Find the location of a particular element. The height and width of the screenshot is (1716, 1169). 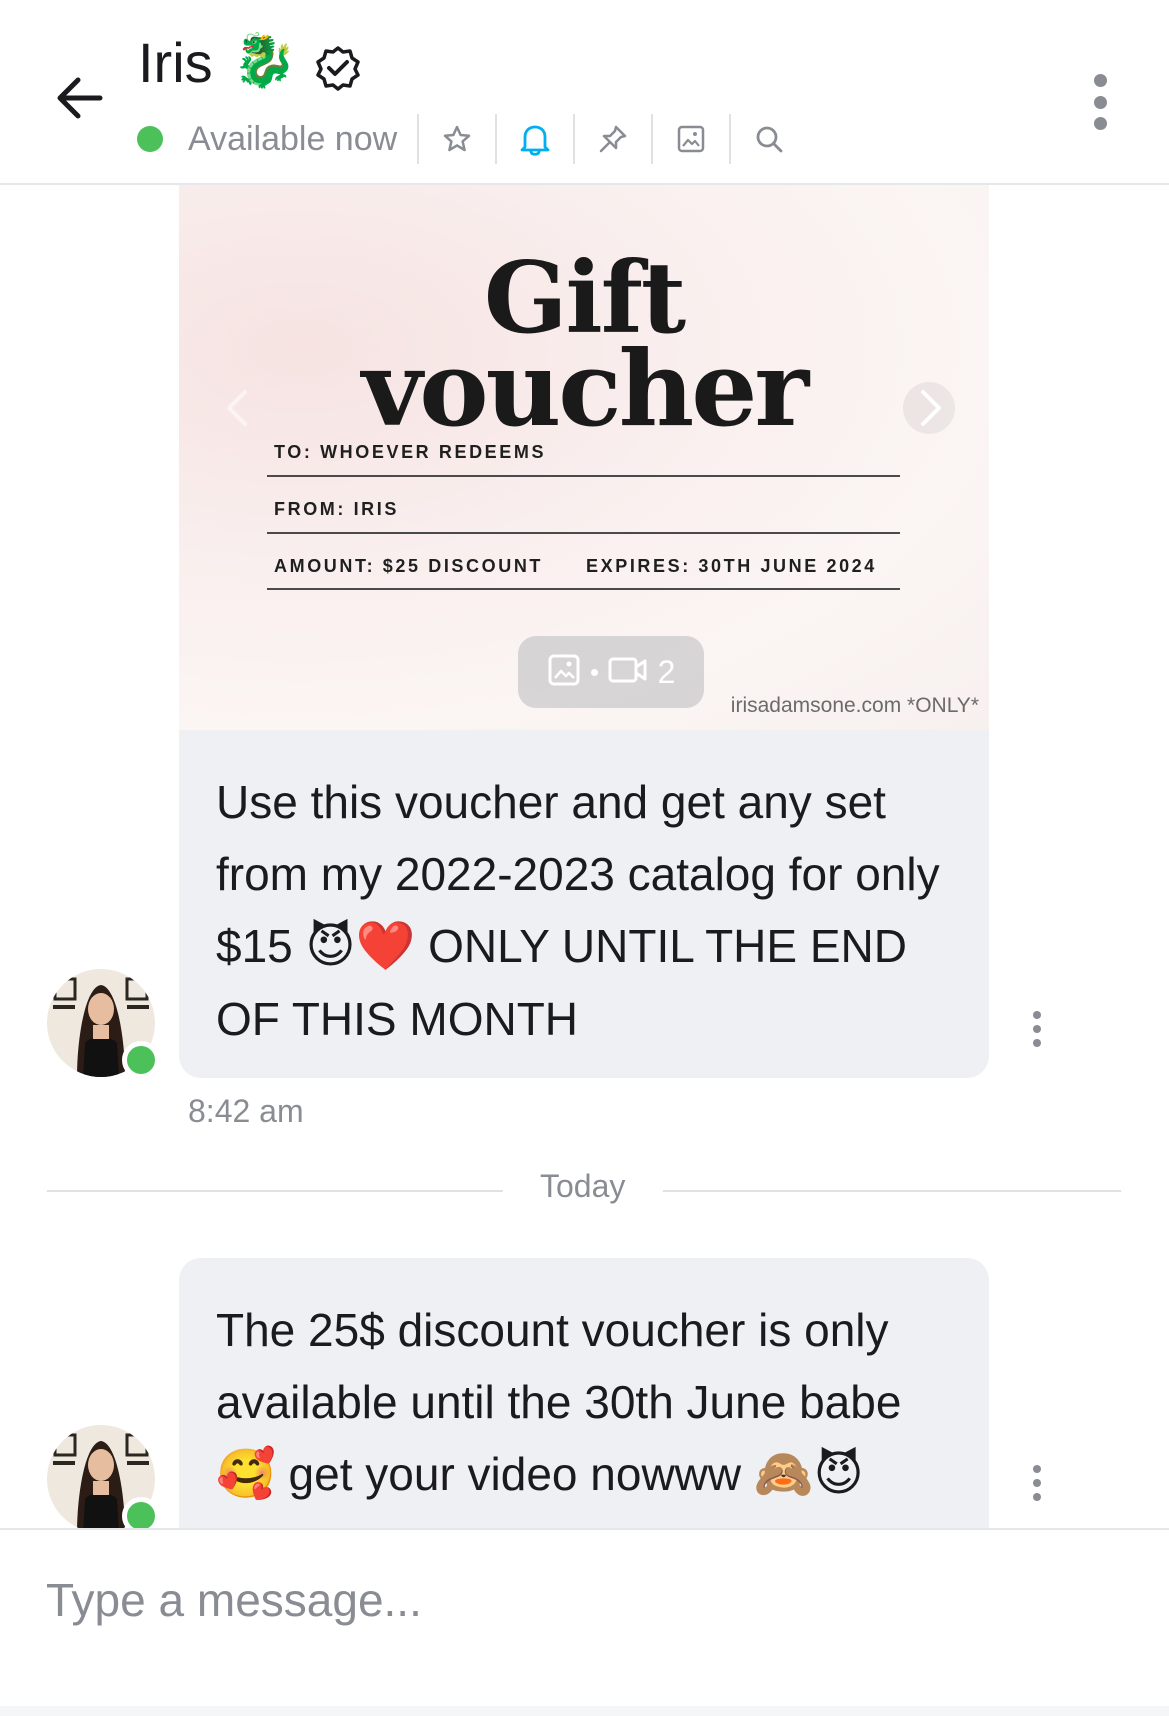

watermark-text: irisadamsone.com *ONLY* is located at coordinates (854, 705).